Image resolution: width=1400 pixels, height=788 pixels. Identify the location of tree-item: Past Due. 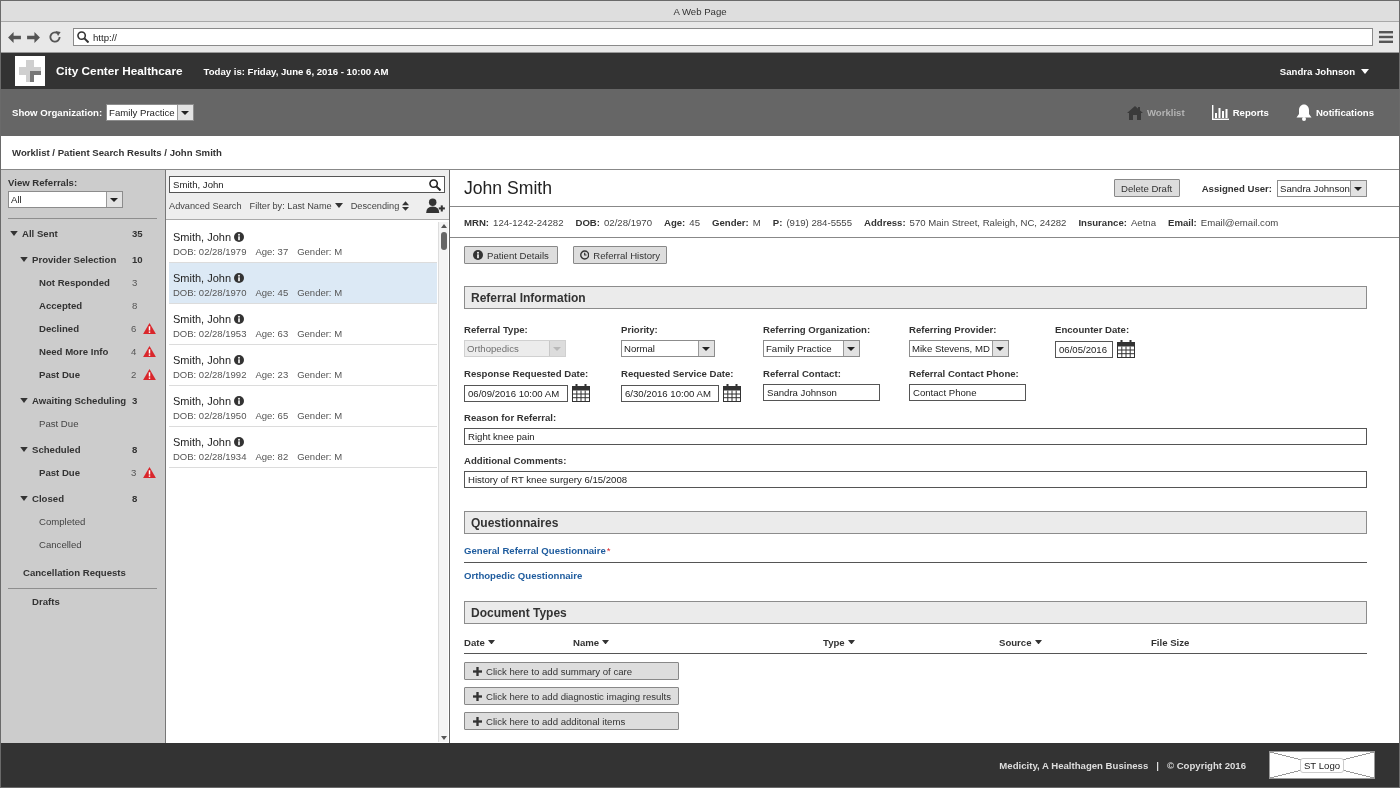
(83, 423).